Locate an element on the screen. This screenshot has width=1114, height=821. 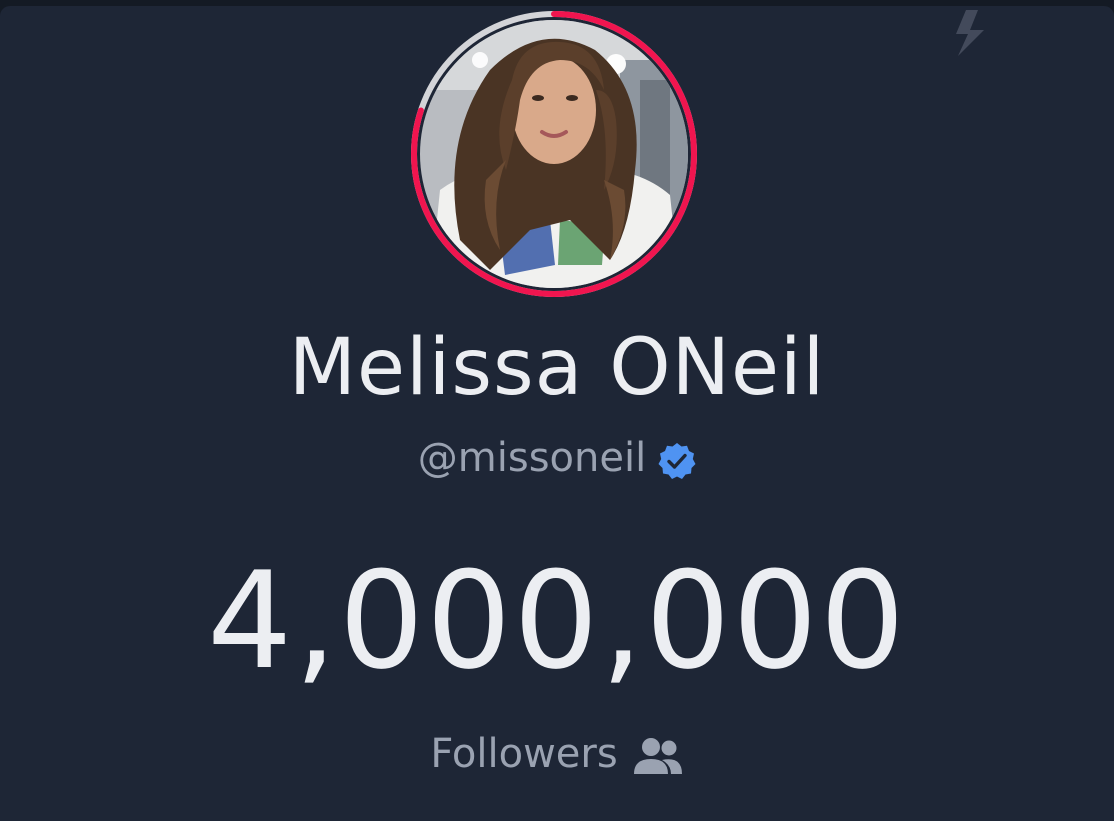
avatar-photo is located at coordinates (554, 154).